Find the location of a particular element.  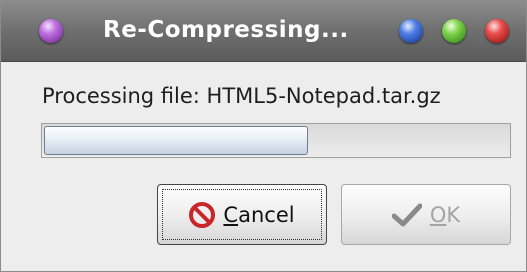

minimize-button is located at coordinates (411, 31).